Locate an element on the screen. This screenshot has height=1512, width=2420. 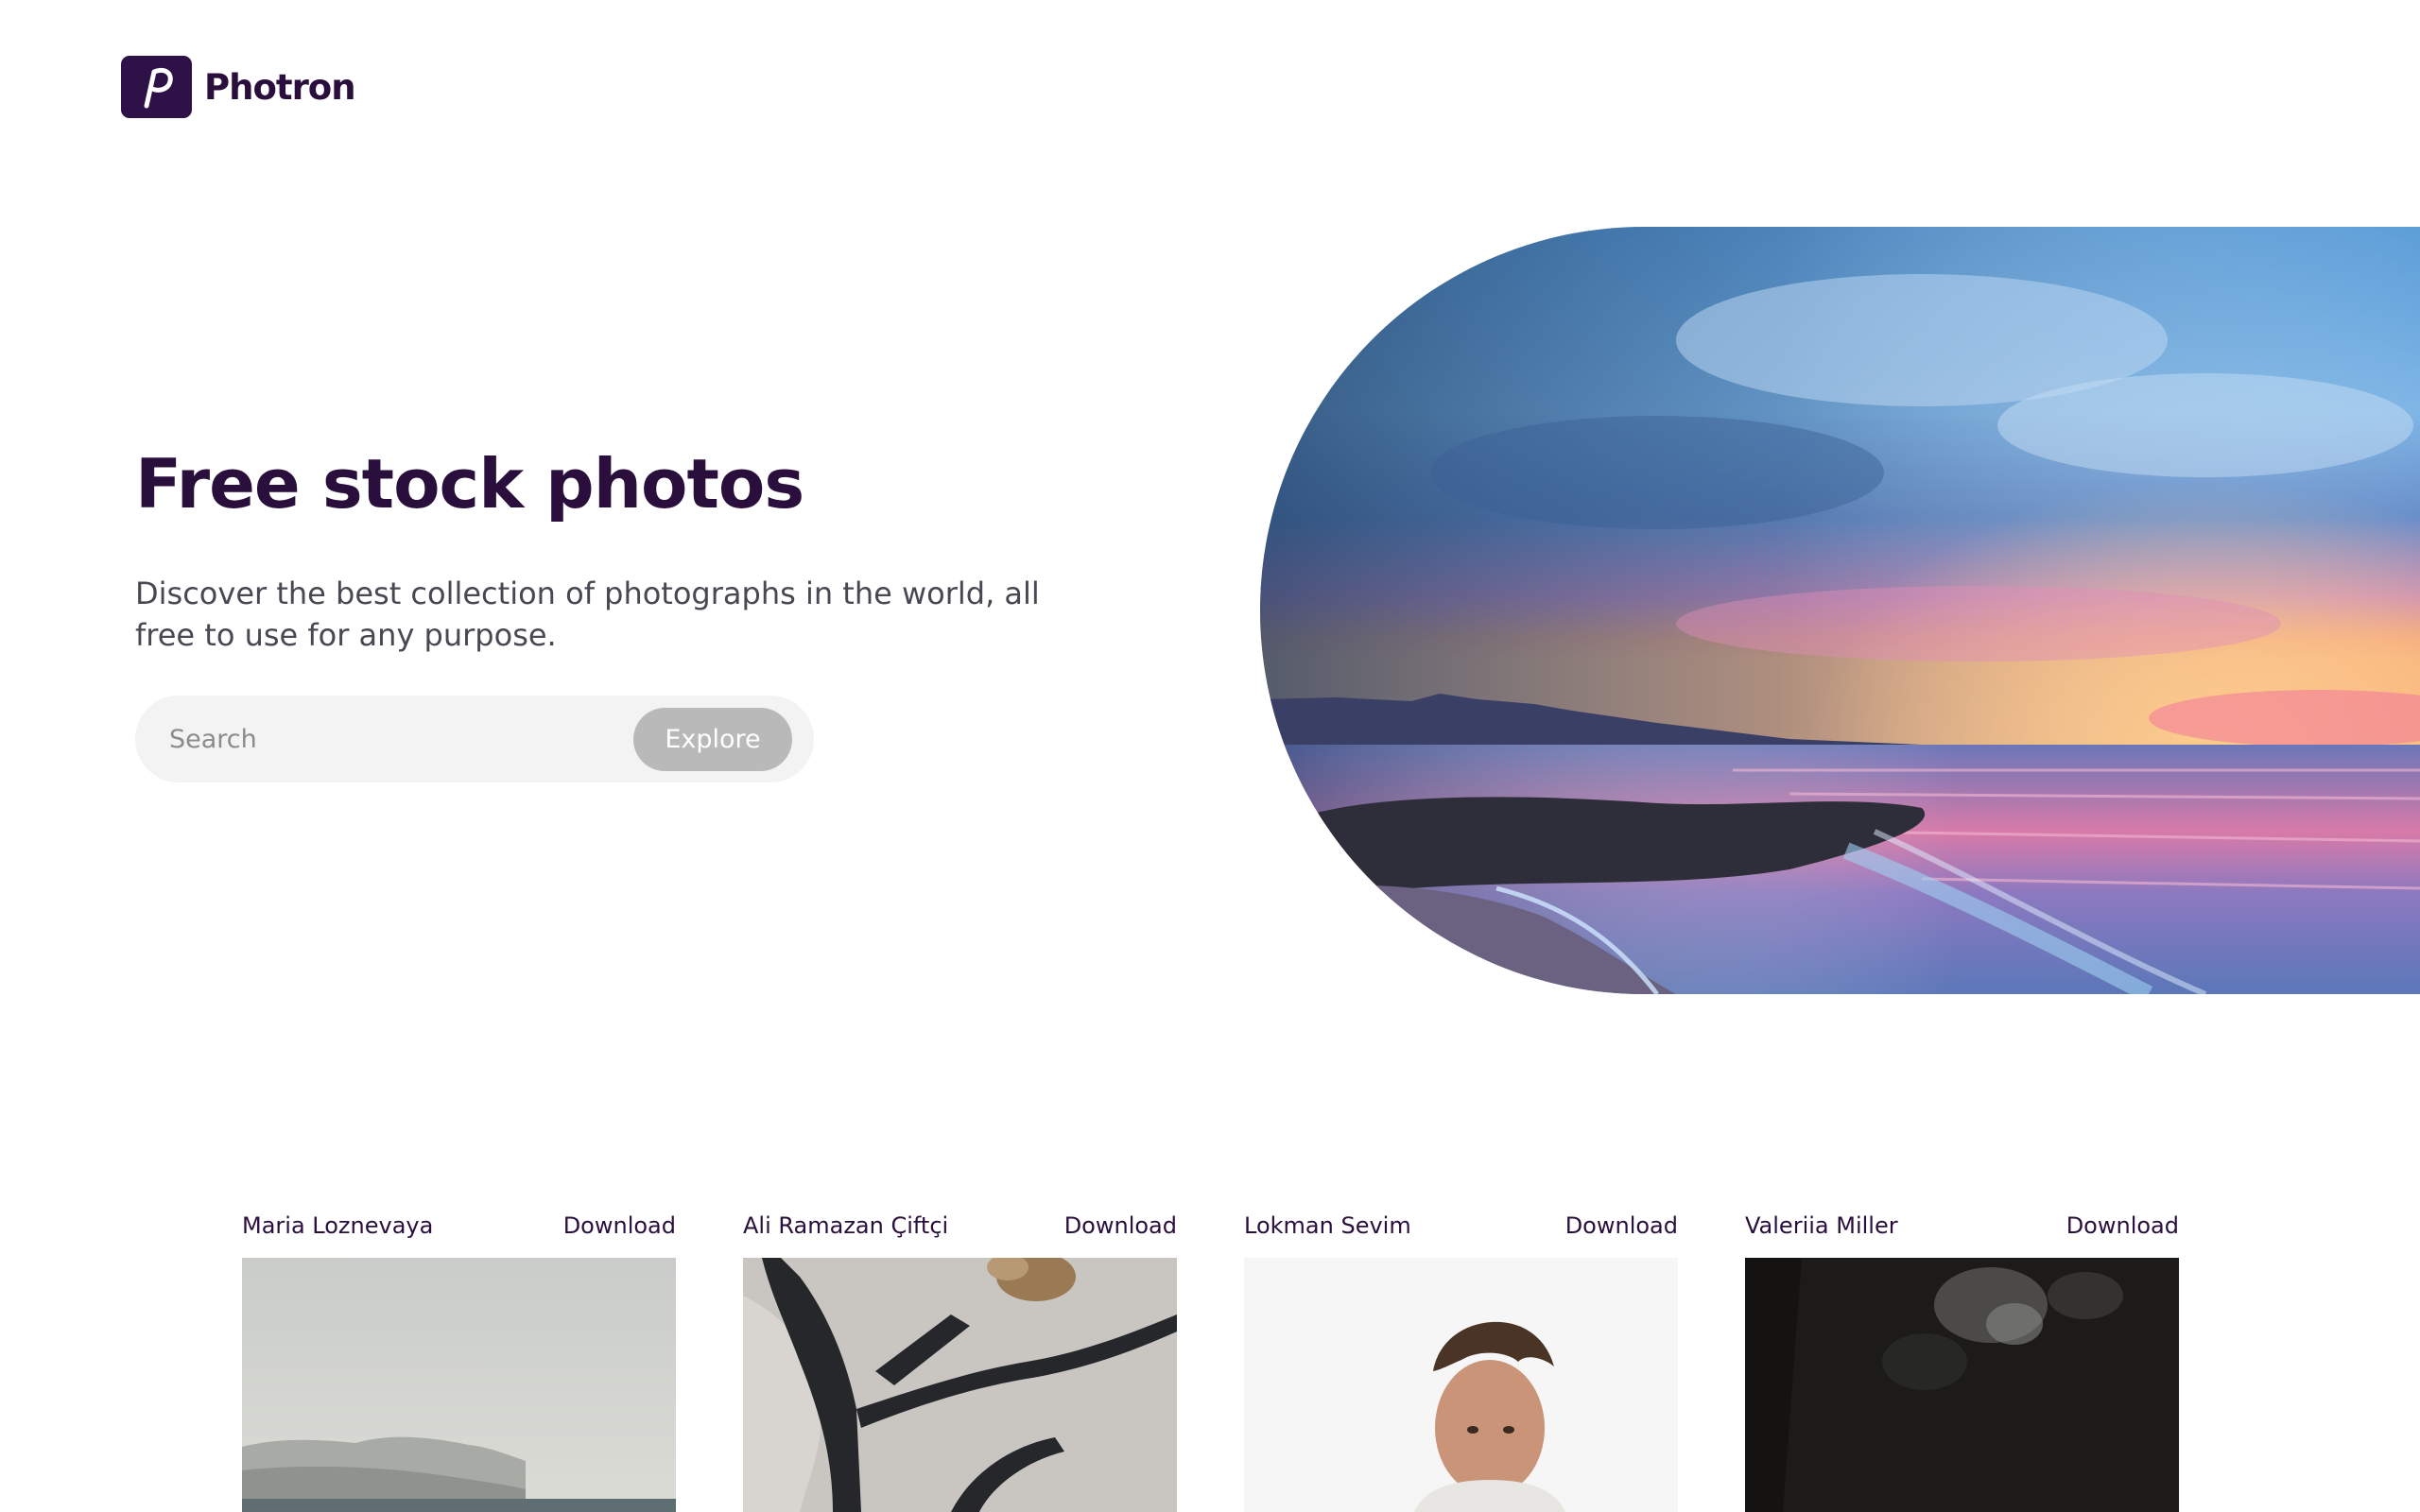
hero-title: Free stock photos is located at coordinates (469, 484).